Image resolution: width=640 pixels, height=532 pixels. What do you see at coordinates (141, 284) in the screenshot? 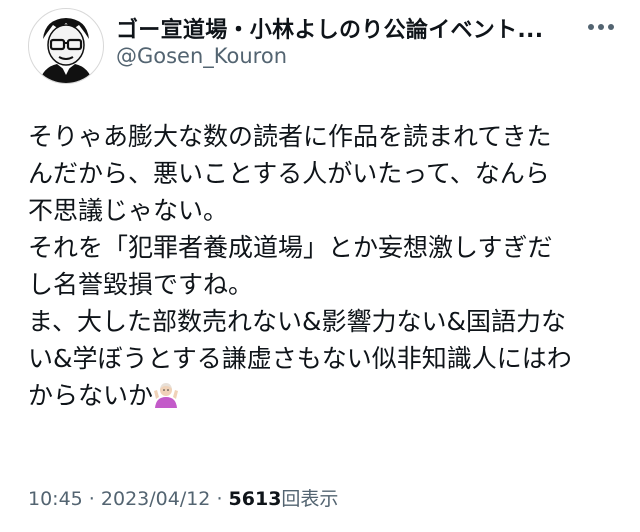
I see `tweet-line: し名誉毀損ですね。` at bounding box center [141, 284].